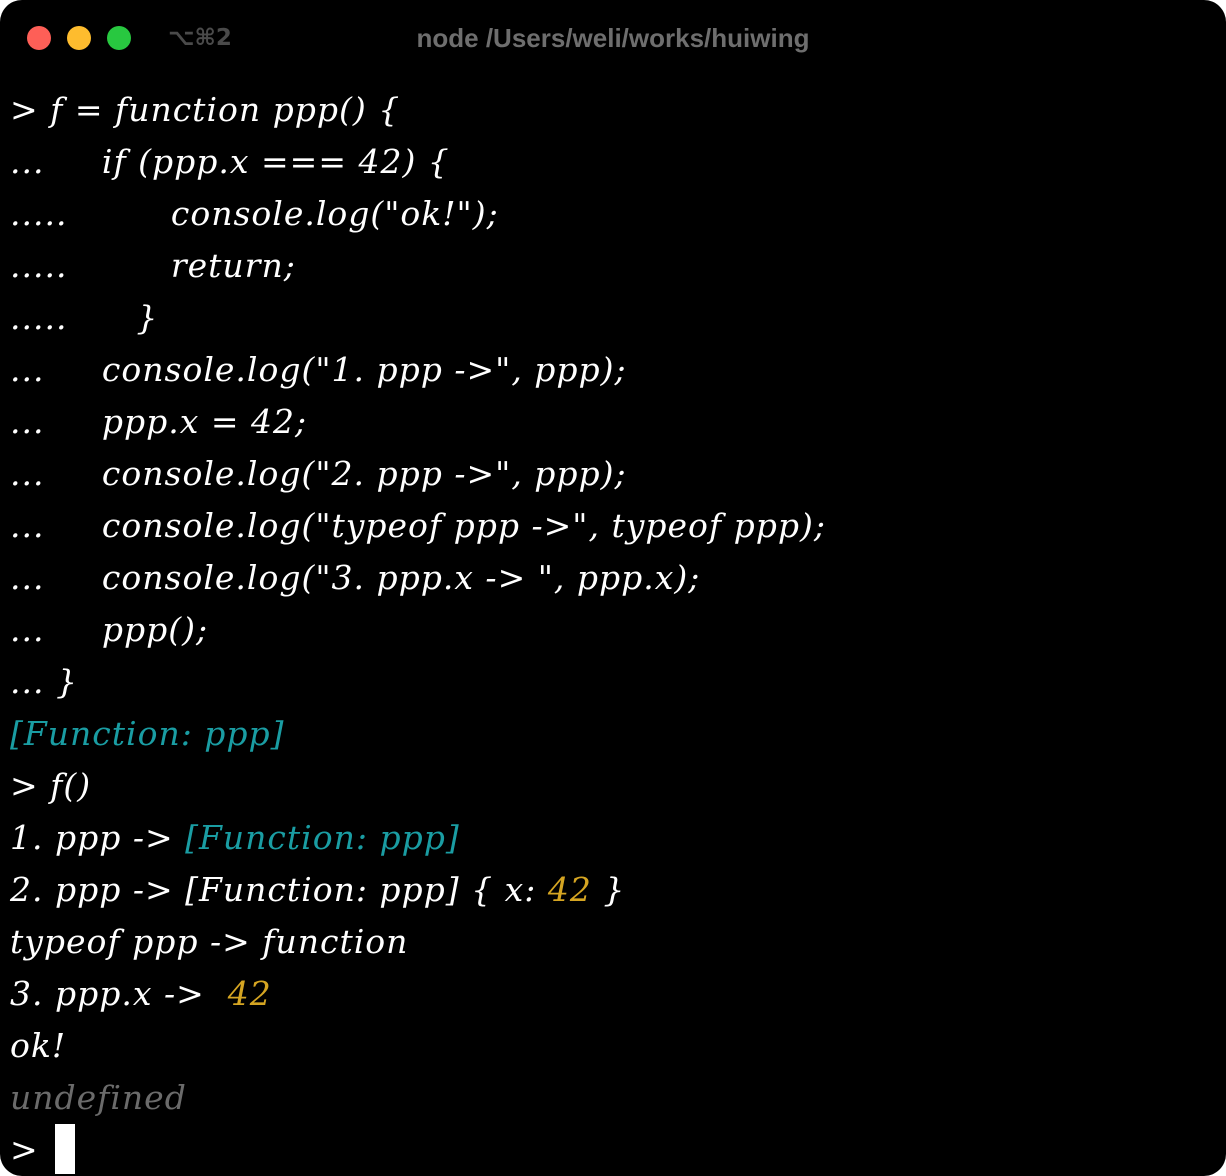 Image resolution: width=1226 pixels, height=1176 pixels. Describe the element at coordinates (318, 473) in the screenshot. I see `terminal-text-segment: ... console.log("2. ppp ->", ppp);` at that location.